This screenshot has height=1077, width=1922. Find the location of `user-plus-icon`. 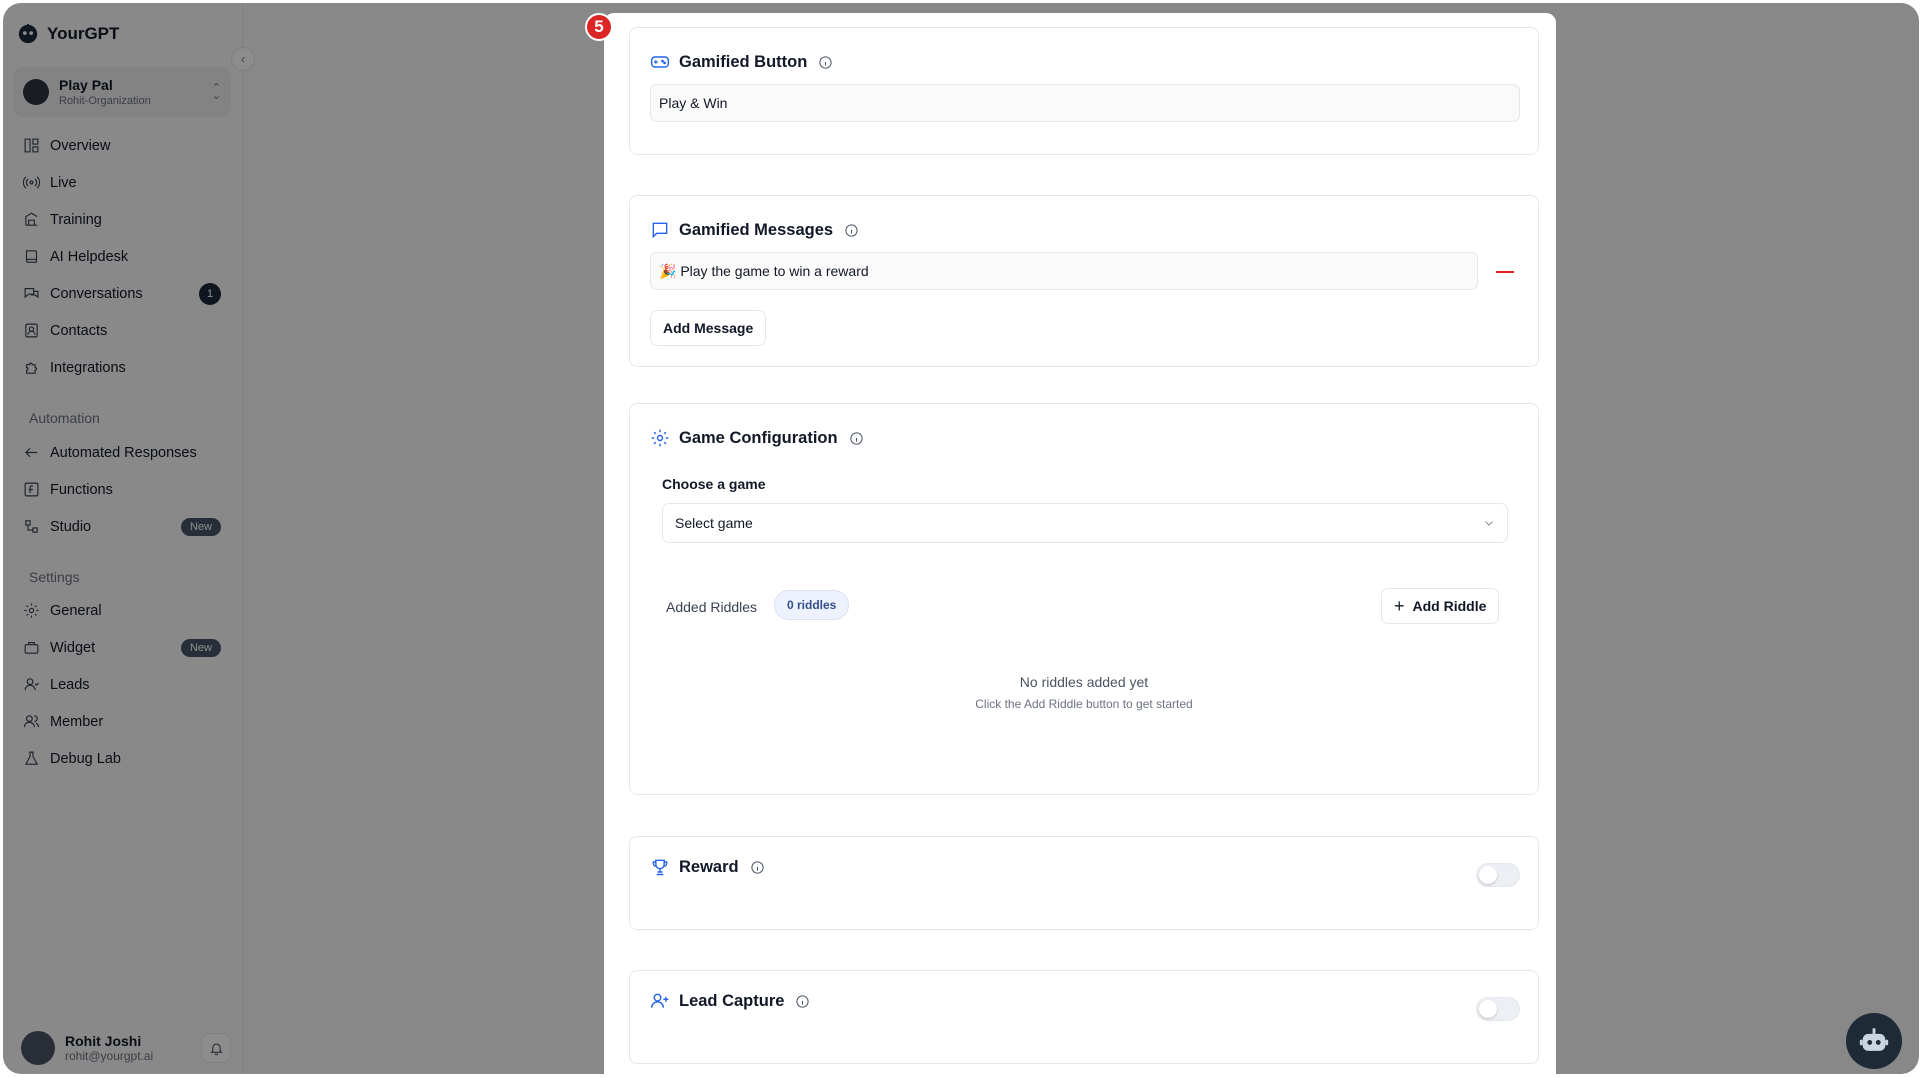

user-plus-icon is located at coordinates (659, 1000).